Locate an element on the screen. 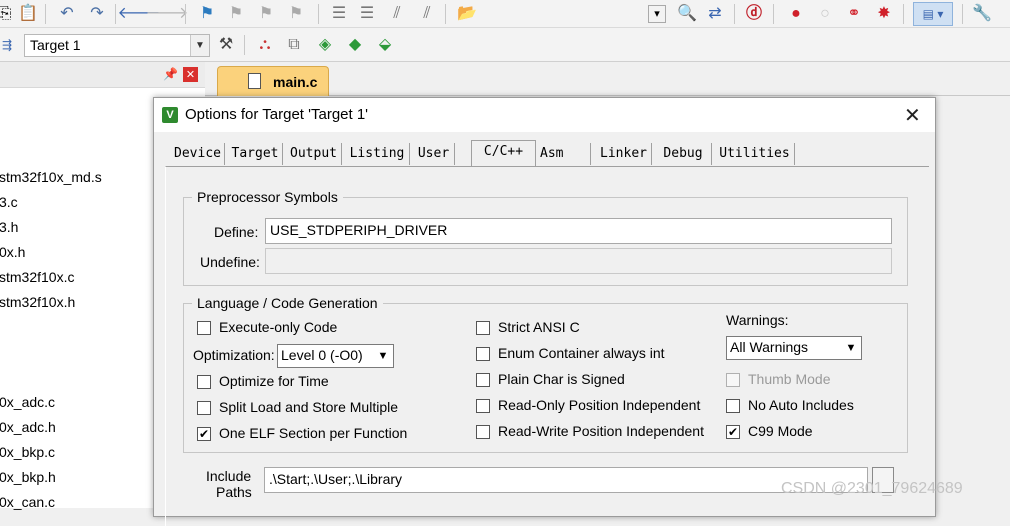 The width and height of the screenshot is (1010, 526). window-layout-icon: ▤ ▾ is located at coordinates (933, 14).